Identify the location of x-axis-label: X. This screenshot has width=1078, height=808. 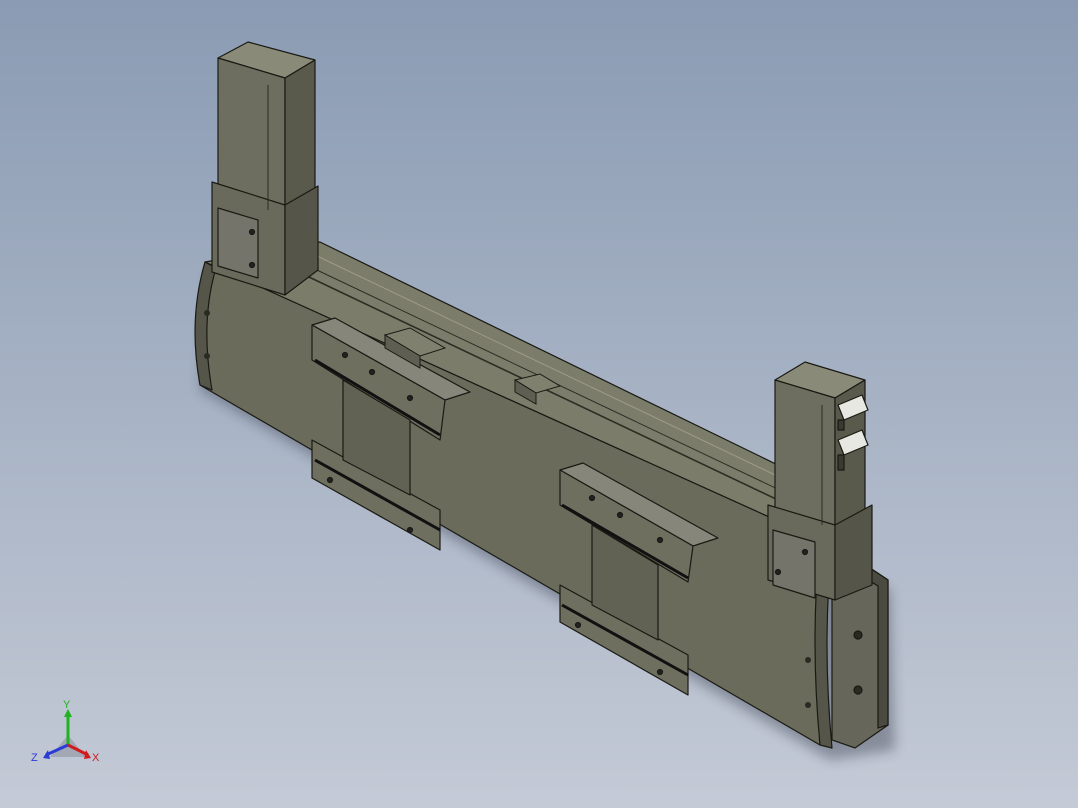
(96, 758).